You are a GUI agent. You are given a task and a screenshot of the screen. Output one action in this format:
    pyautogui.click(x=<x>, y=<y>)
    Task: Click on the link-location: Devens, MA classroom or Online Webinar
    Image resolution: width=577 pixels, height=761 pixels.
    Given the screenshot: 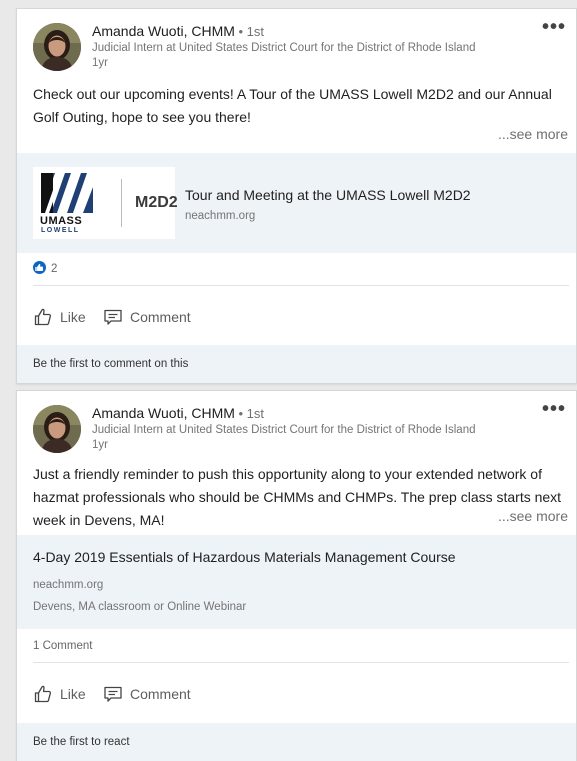 What is the action you would take?
    pyautogui.click(x=140, y=607)
    